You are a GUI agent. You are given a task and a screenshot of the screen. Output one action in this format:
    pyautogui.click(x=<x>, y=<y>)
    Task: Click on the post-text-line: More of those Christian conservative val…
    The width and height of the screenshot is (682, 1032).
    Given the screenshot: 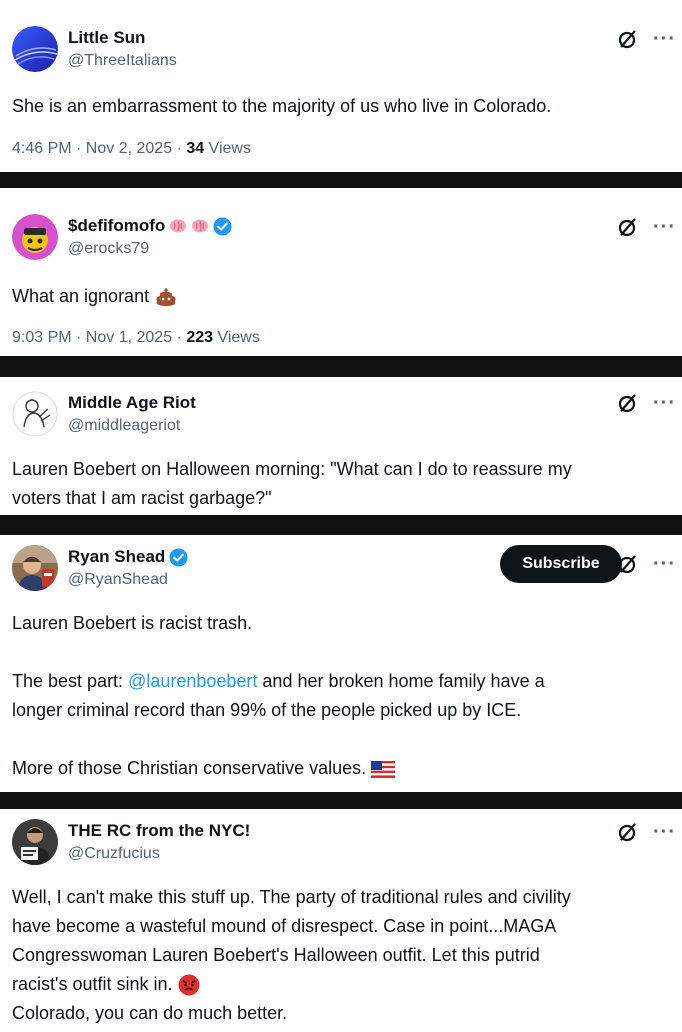 What is the action you would take?
    pyautogui.click(x=342, y=768)
    